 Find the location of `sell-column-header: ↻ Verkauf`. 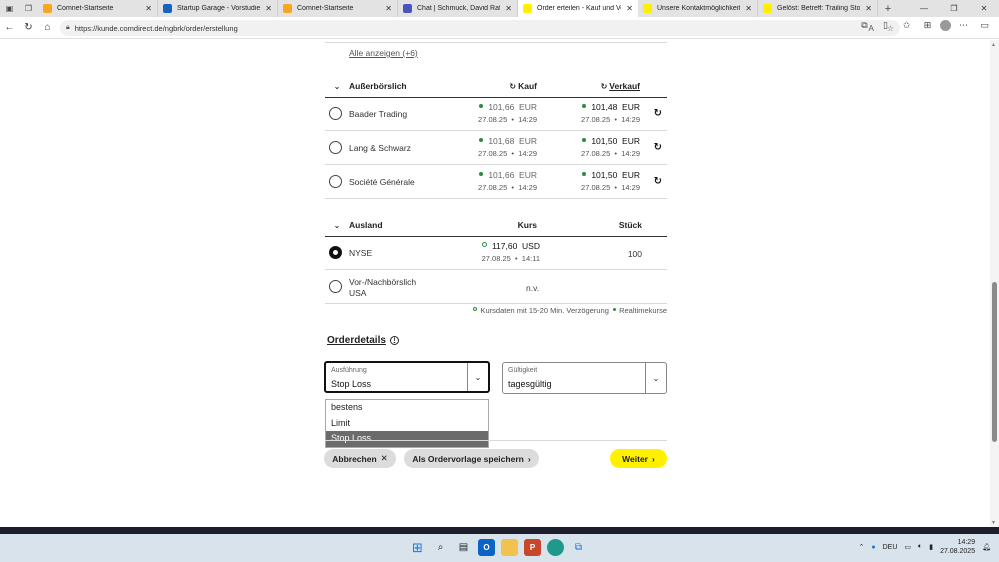

sell-column-header: ↻ Verkauf is located at coordinates (620, 86).